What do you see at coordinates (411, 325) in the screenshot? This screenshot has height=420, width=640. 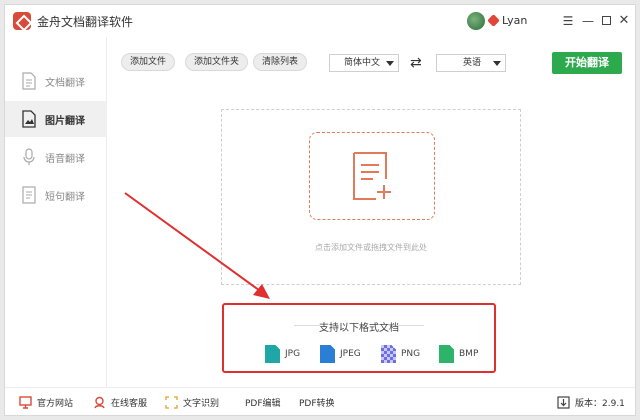 I see `divider` at bounding box center [411, 325].